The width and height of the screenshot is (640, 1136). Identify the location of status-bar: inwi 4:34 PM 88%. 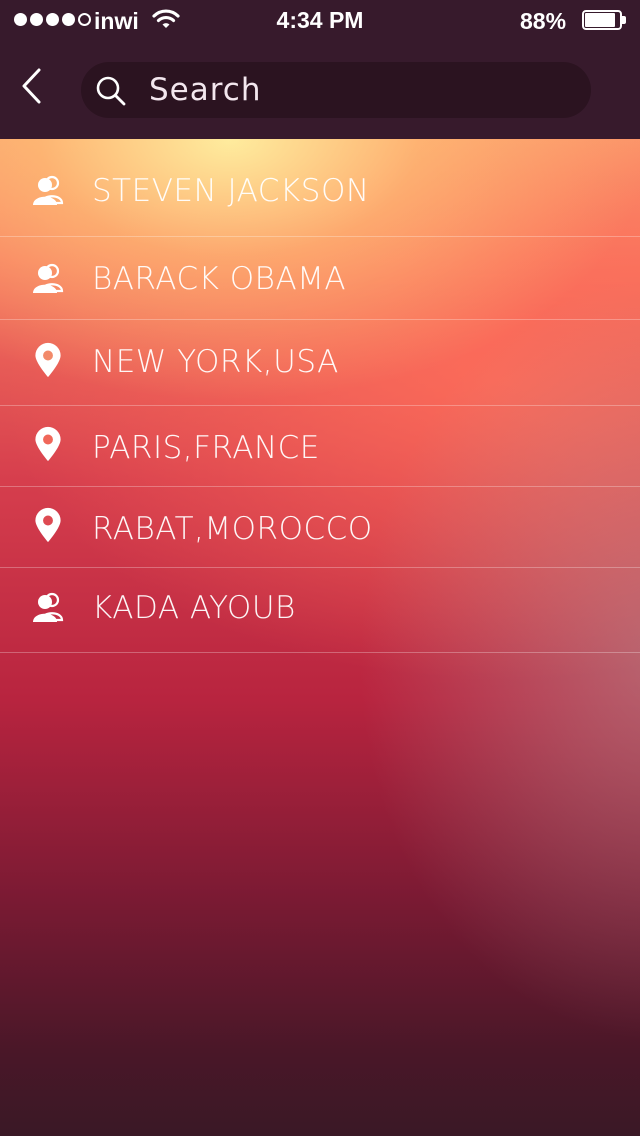
(320, 20).